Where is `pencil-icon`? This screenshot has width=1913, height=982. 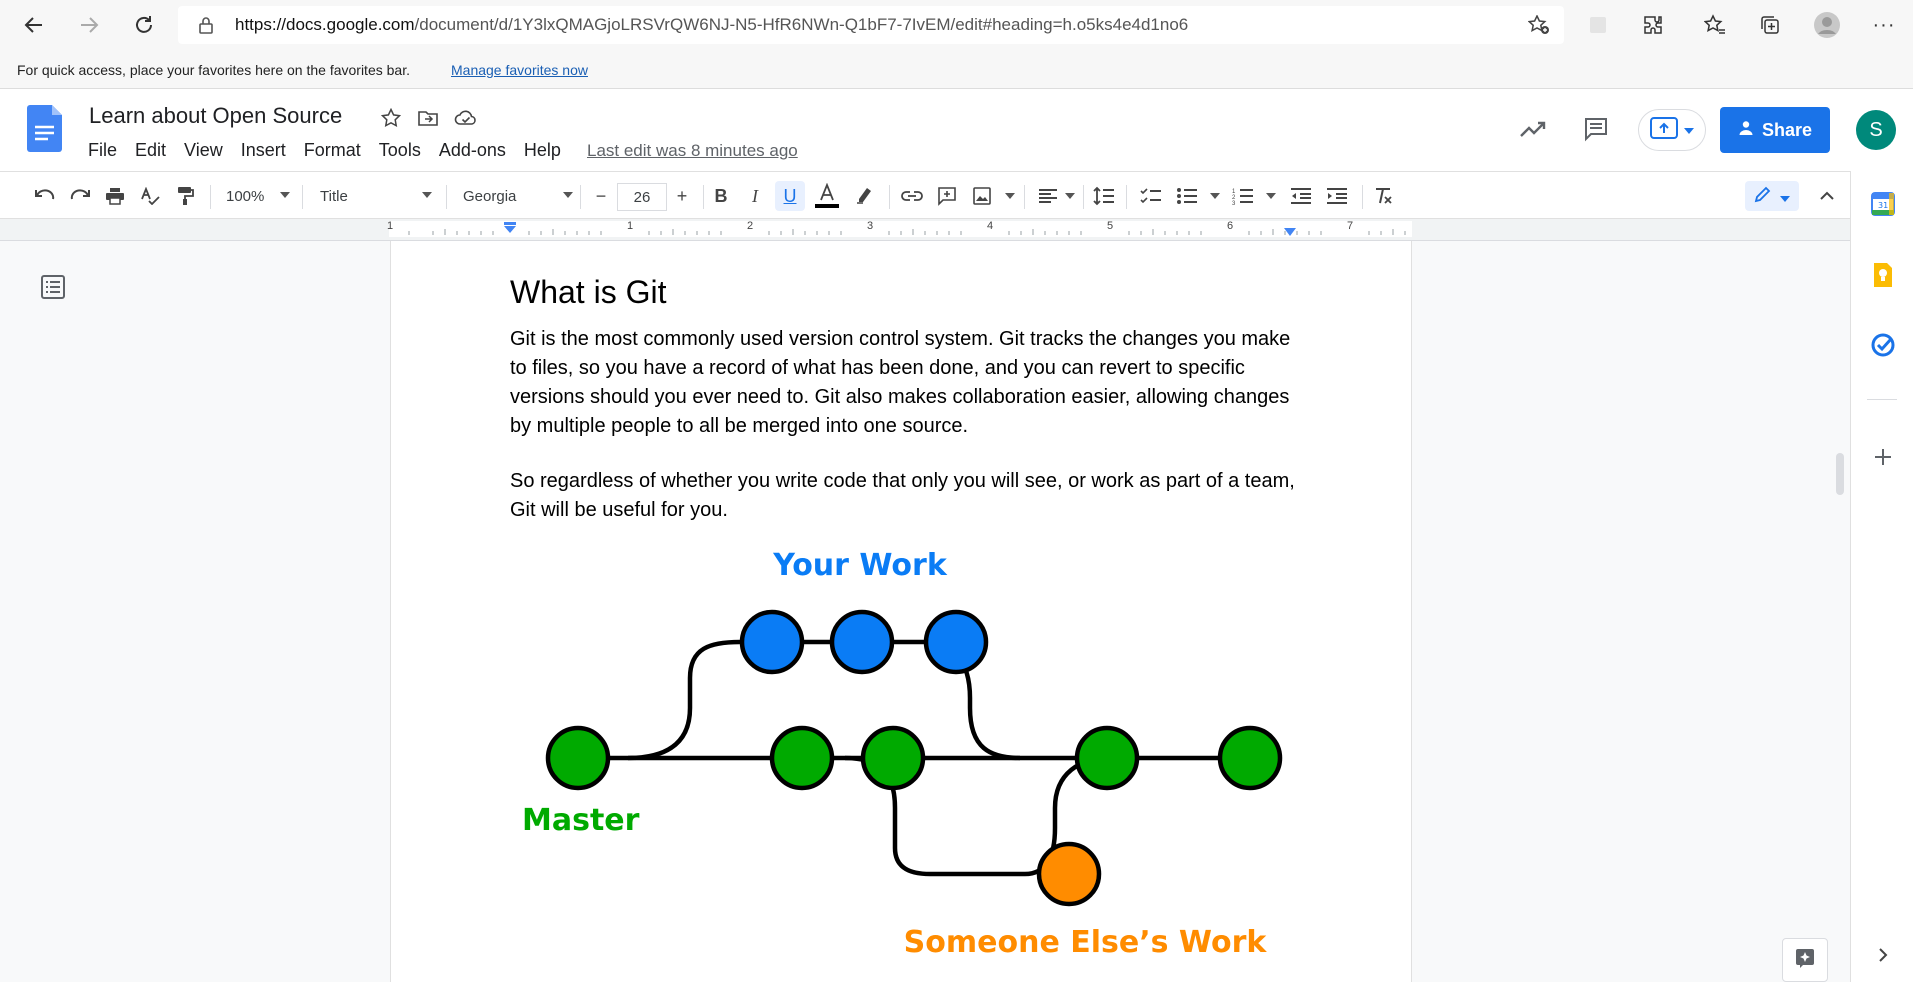 pencil-icon is located at coordinates (1763, 196).